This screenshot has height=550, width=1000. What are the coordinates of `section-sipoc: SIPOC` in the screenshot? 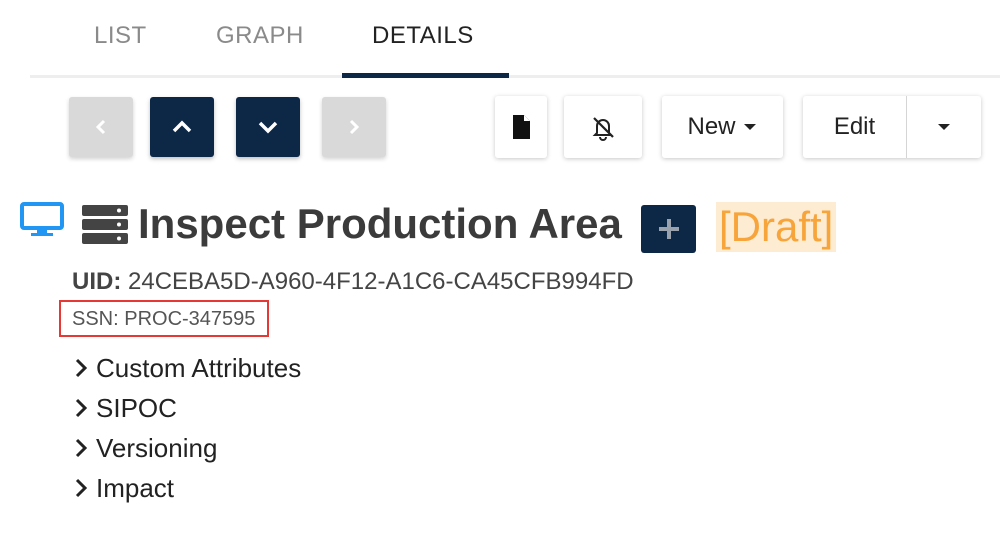 It's located at (124, 408).